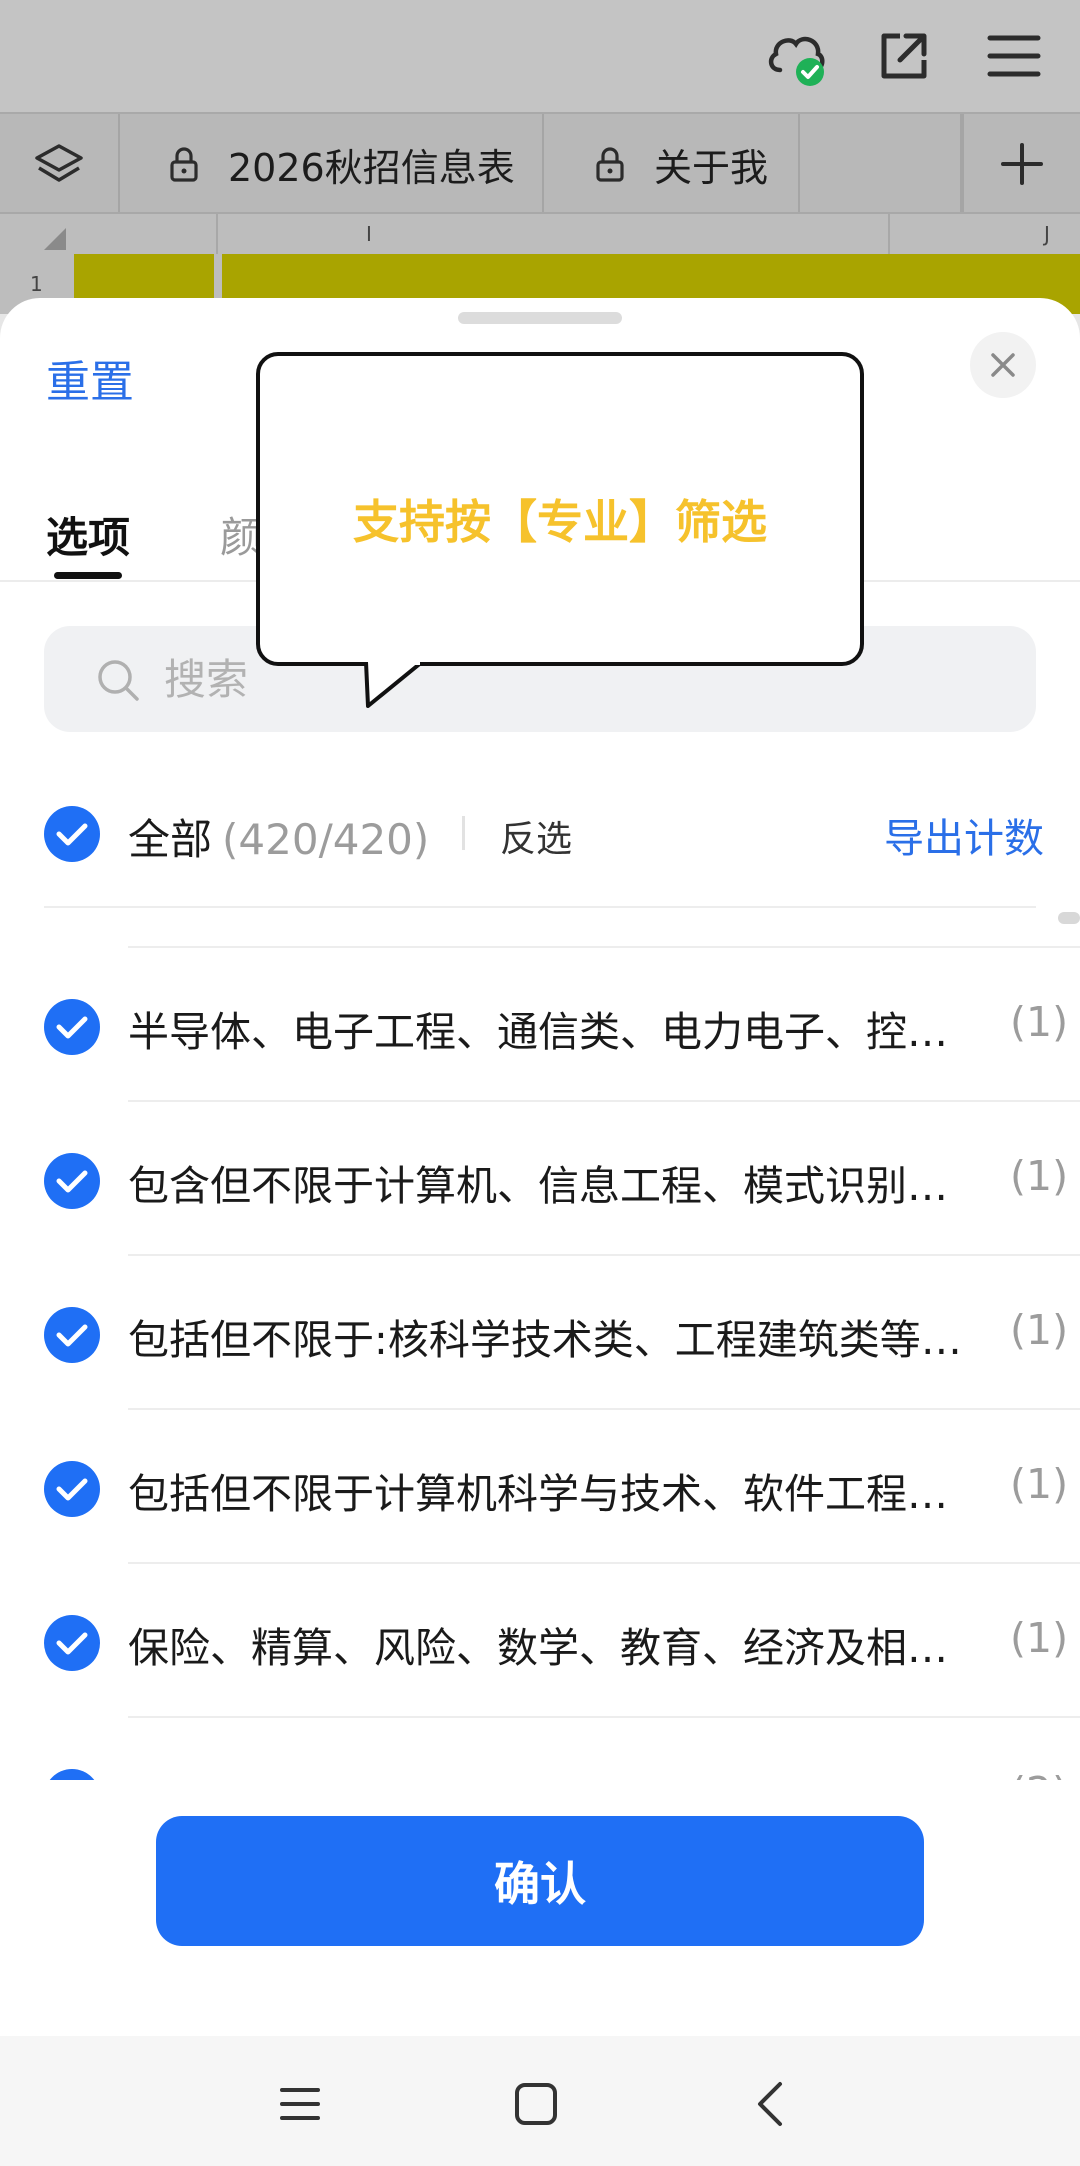 The width and height of the screenshot is (1080, 2166). What do you see at coordinates (536, 836) in the screenshot?
I see `invert-selection-button: 反选` at bounding box center [536, 836].